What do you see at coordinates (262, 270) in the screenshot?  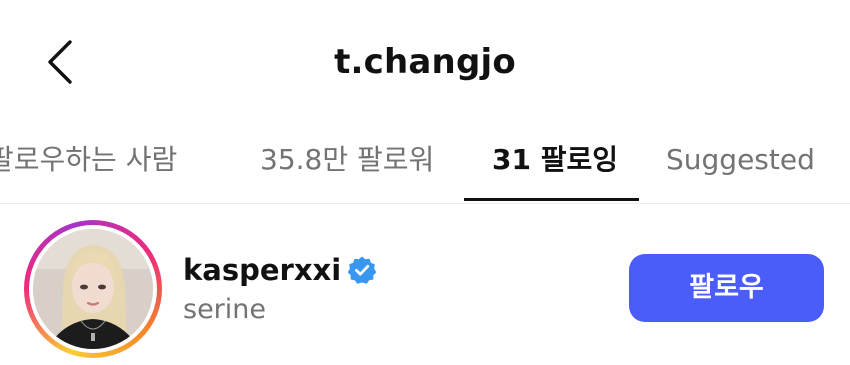 I see `username: kasperxxi` at bounding box center [262, 270].